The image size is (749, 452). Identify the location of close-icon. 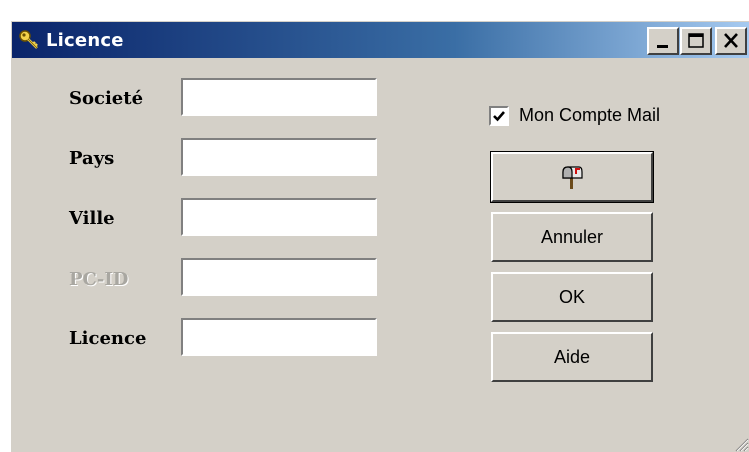
(731, 40).